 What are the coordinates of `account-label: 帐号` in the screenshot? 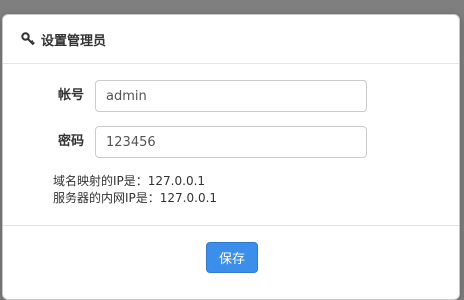 It's located at (70, 95).